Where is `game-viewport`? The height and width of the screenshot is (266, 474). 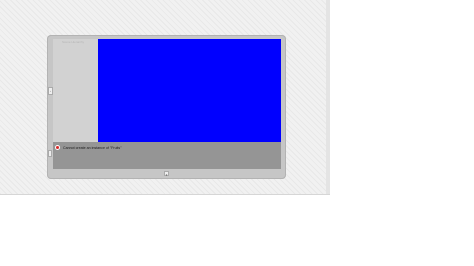
game-viewport is located at coordinates (189, 90).